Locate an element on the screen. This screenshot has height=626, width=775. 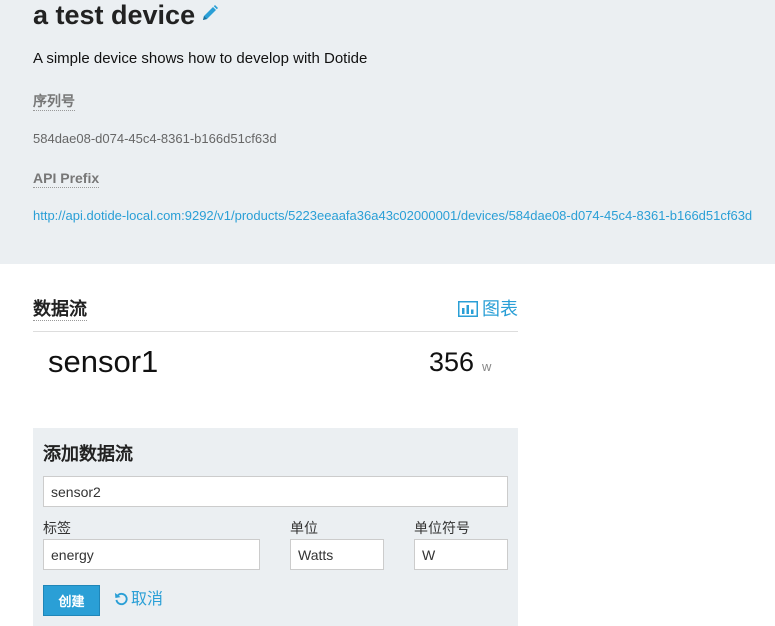
serial-number-label: 序列号 is located at coordinates (54, 102).